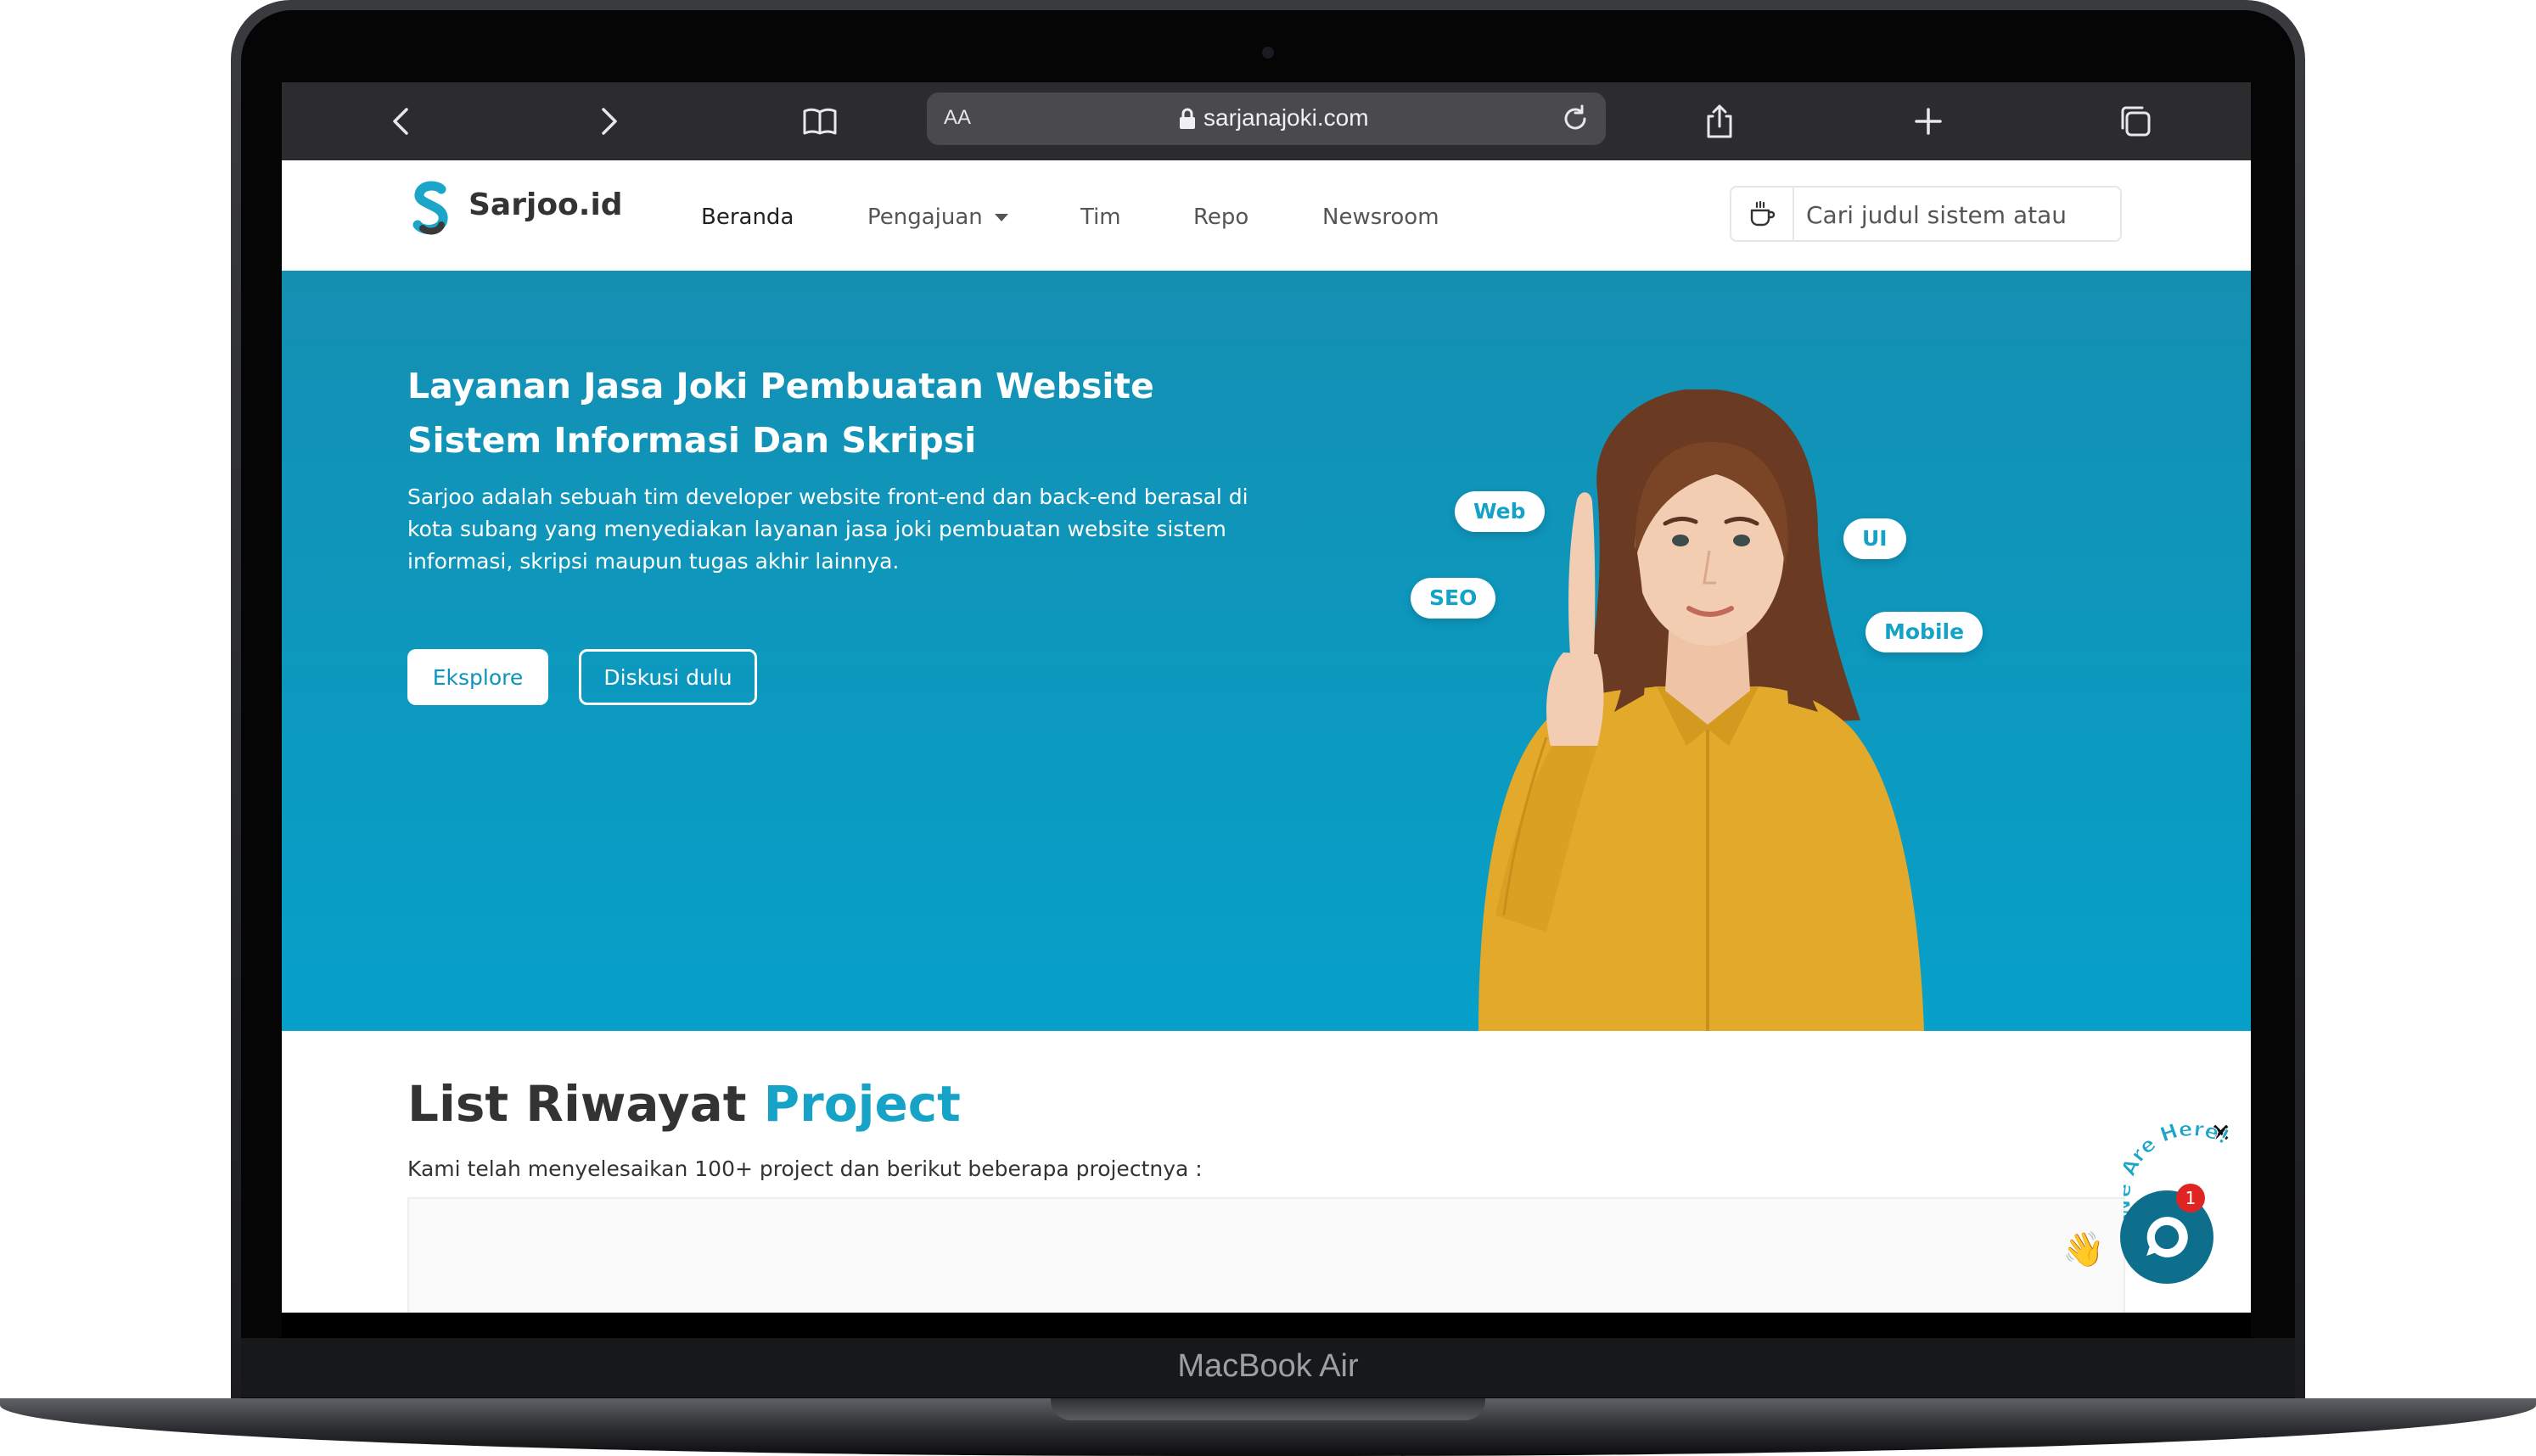 The image size is (2536, 1456). What do you see at coordinates (545, 205) in the screenshot?
I see `logo-text: Sarjoo.id` at bounding box center [545, 205].